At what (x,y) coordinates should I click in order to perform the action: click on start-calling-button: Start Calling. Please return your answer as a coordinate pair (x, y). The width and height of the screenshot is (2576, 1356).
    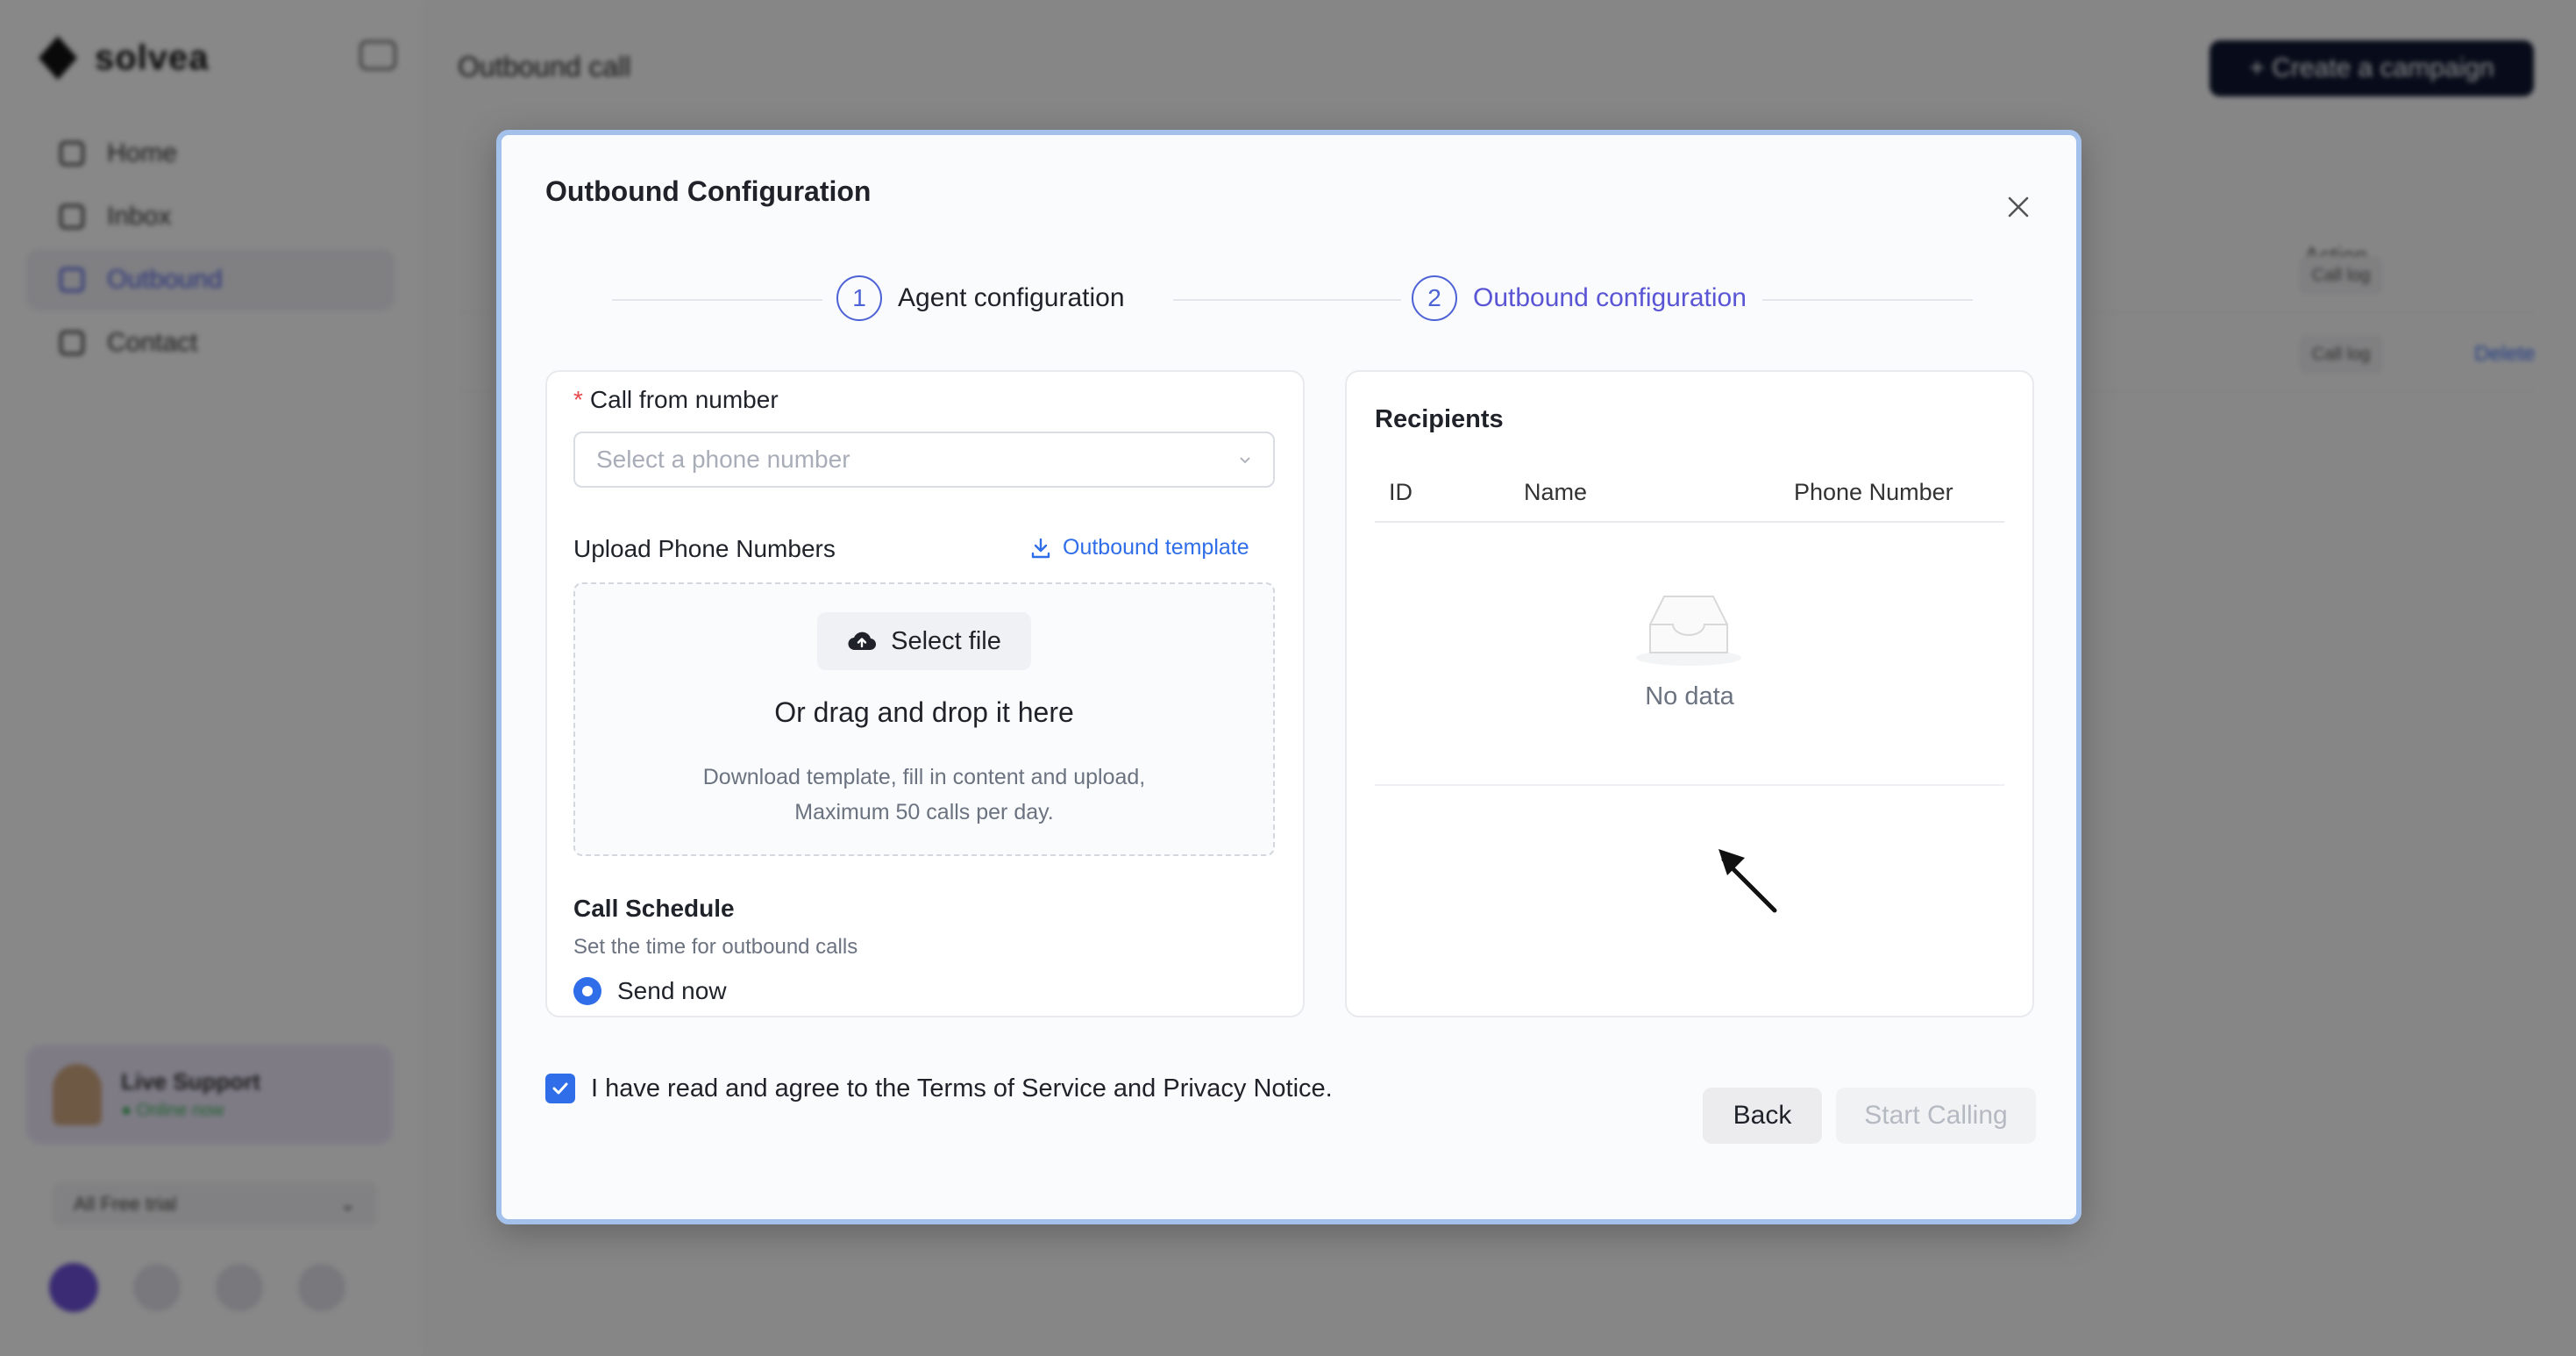
    Looking at the image, I should click on (1936, 1116).